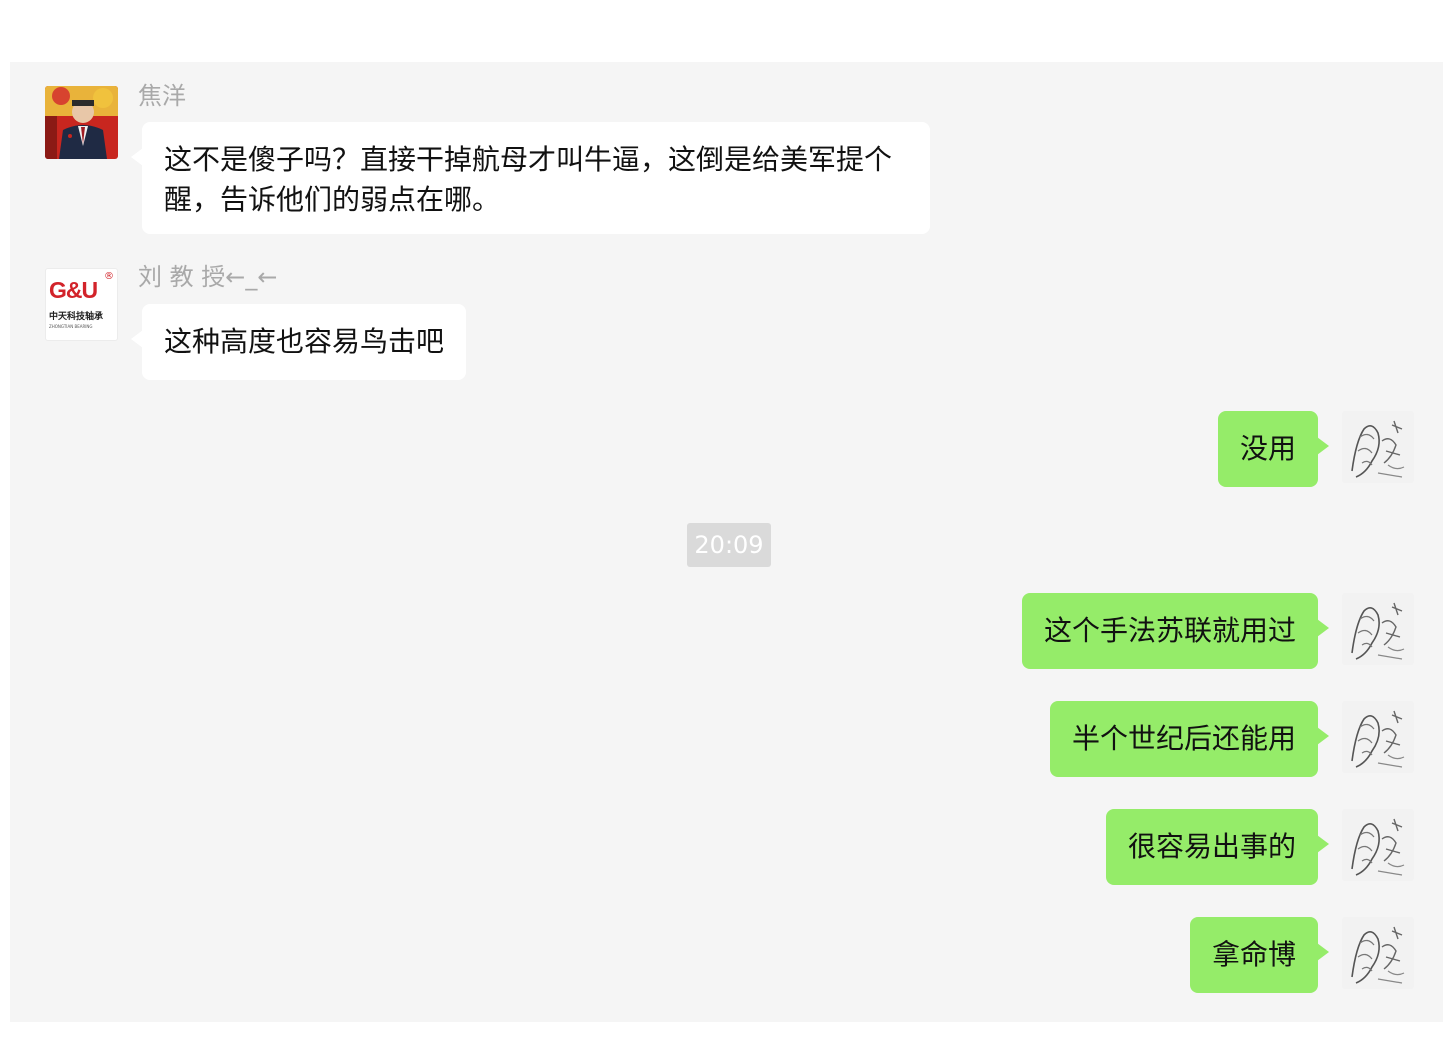 Image resolution: width=1443 pixels, height=1053 pixels. I want to click on message-bubble-outgoing: 这个手法苏联就用过, so click(1175, 631).